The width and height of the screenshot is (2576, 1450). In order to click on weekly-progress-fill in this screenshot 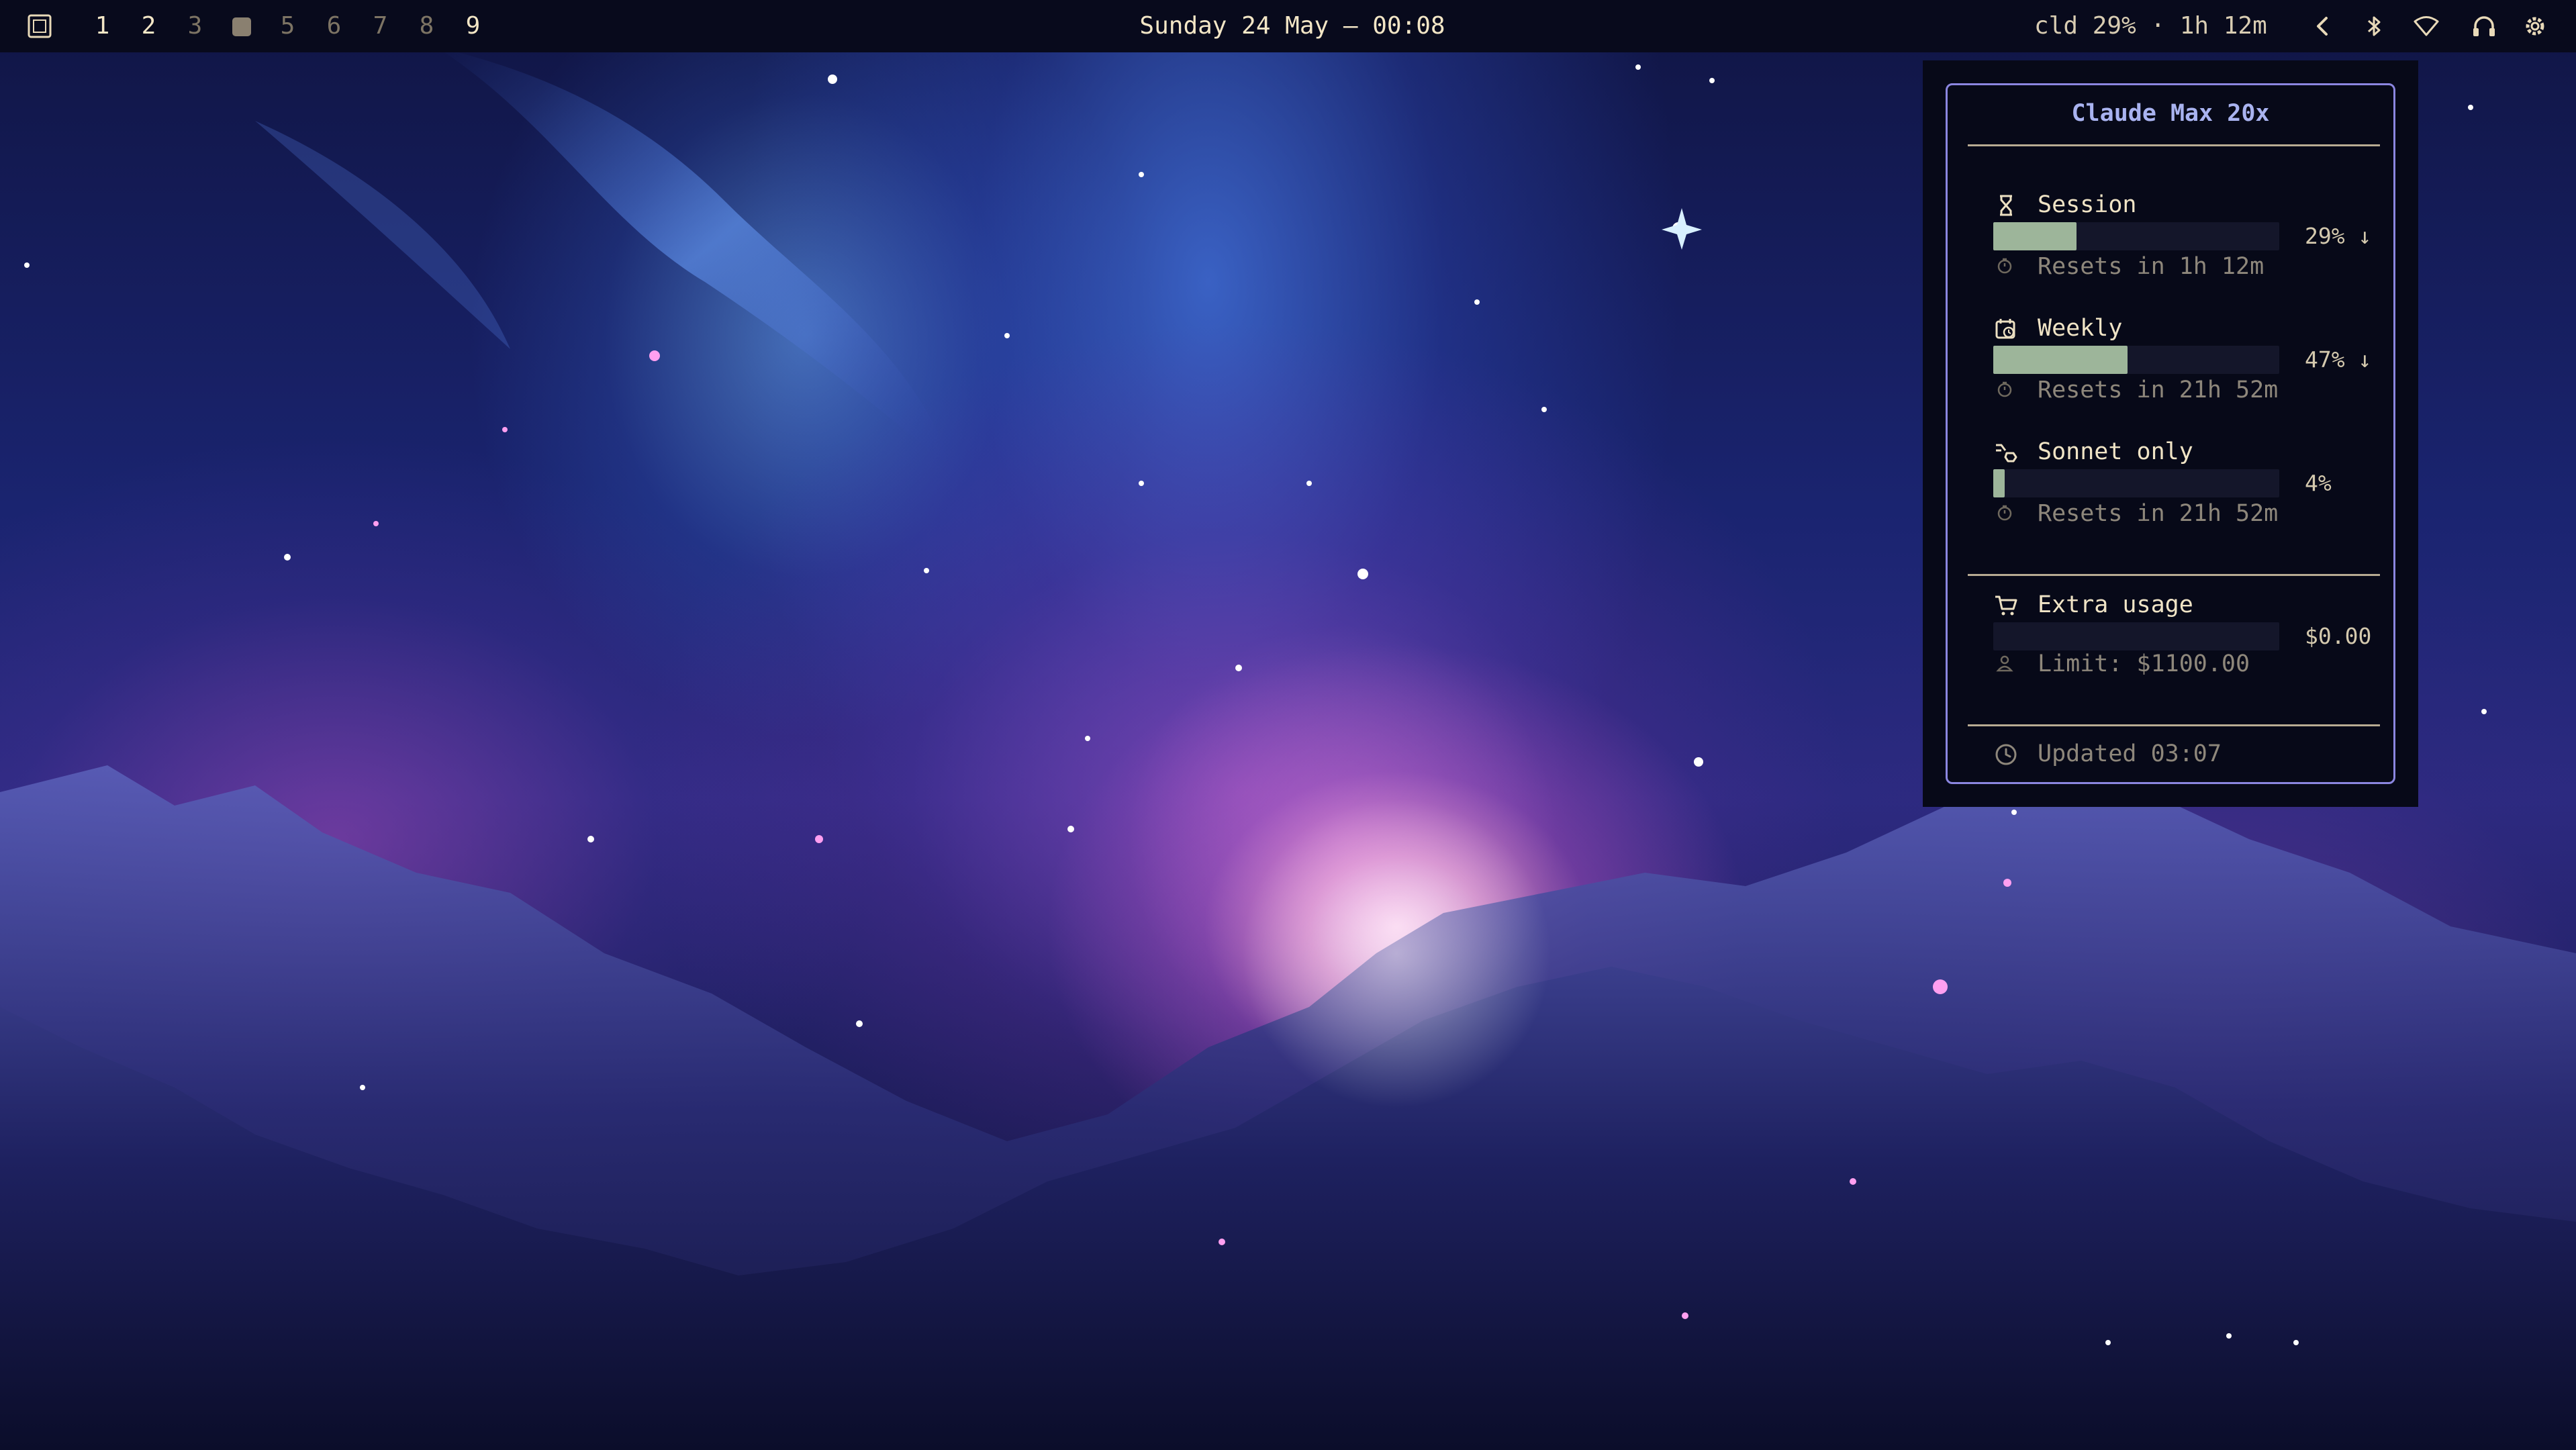, I will do `click(2060, 360)`.